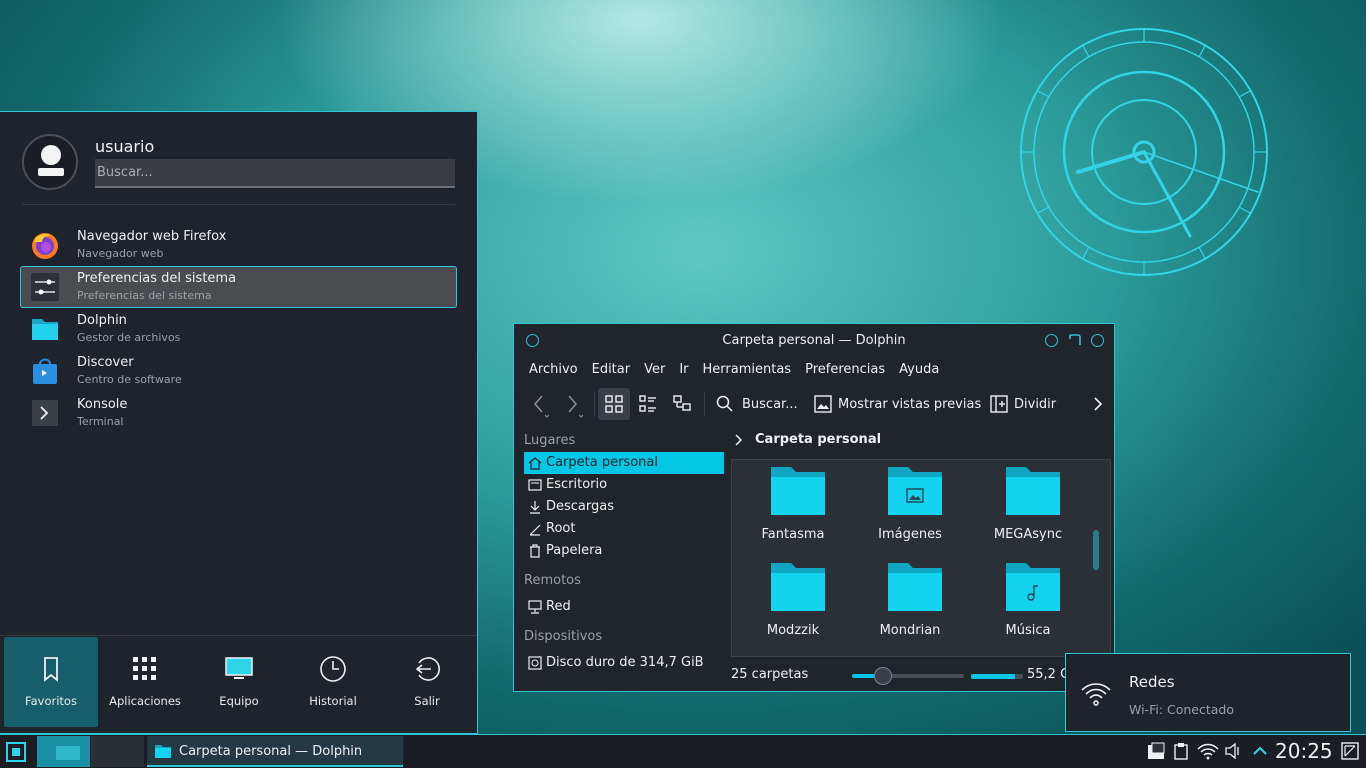 Image resolution: width=1366 pixels, height=768 pixels. What do you see at coordinates (793, 630) in the screenshot?
I see `folder-name: Modzzik` at bounding box center [793, 630].